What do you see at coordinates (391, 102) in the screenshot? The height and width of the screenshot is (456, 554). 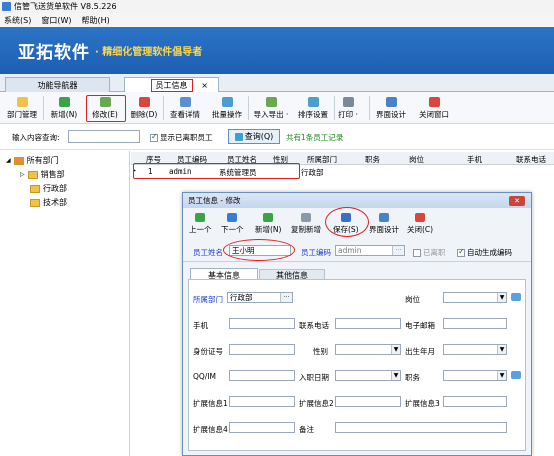 I see `design-icon` at bounding box center [391, 102].